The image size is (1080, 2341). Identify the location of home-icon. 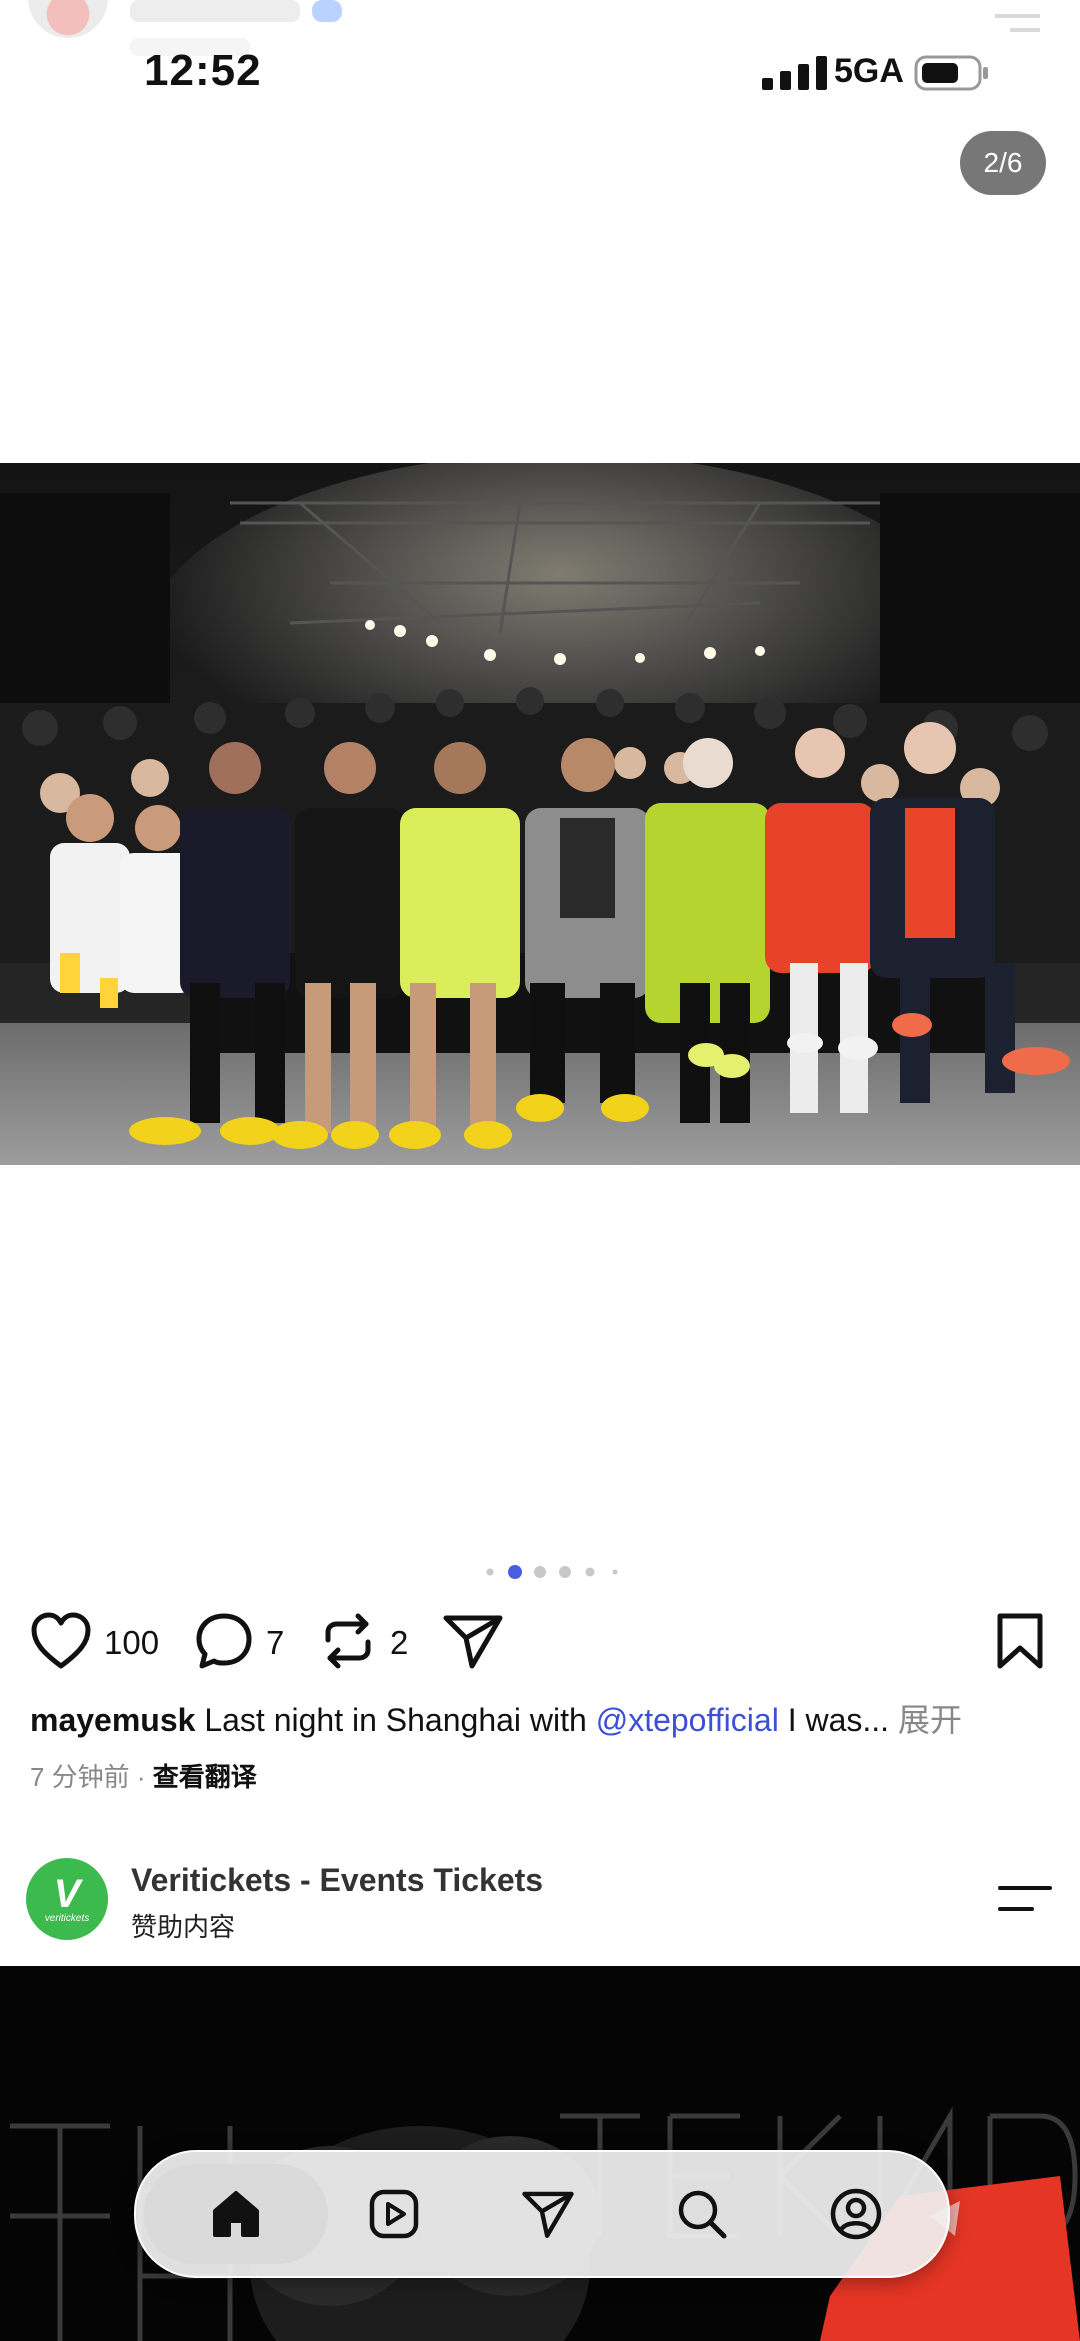
(236, 2214).